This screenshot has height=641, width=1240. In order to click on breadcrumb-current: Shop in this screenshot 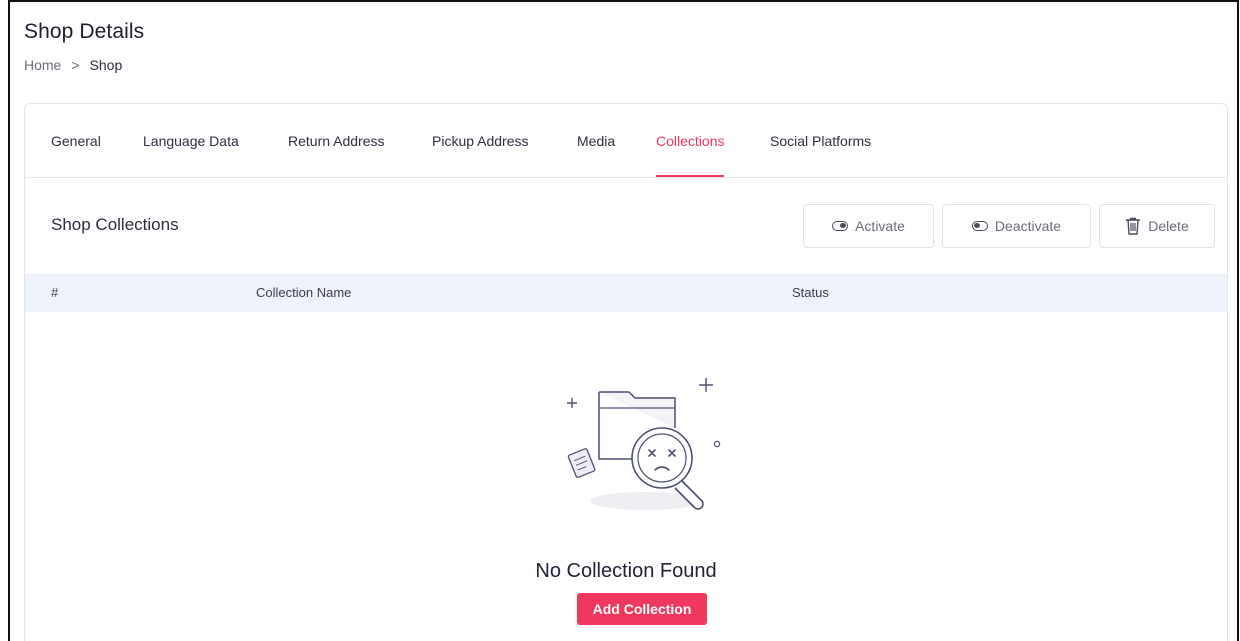, I will do `click(106, 65)`.